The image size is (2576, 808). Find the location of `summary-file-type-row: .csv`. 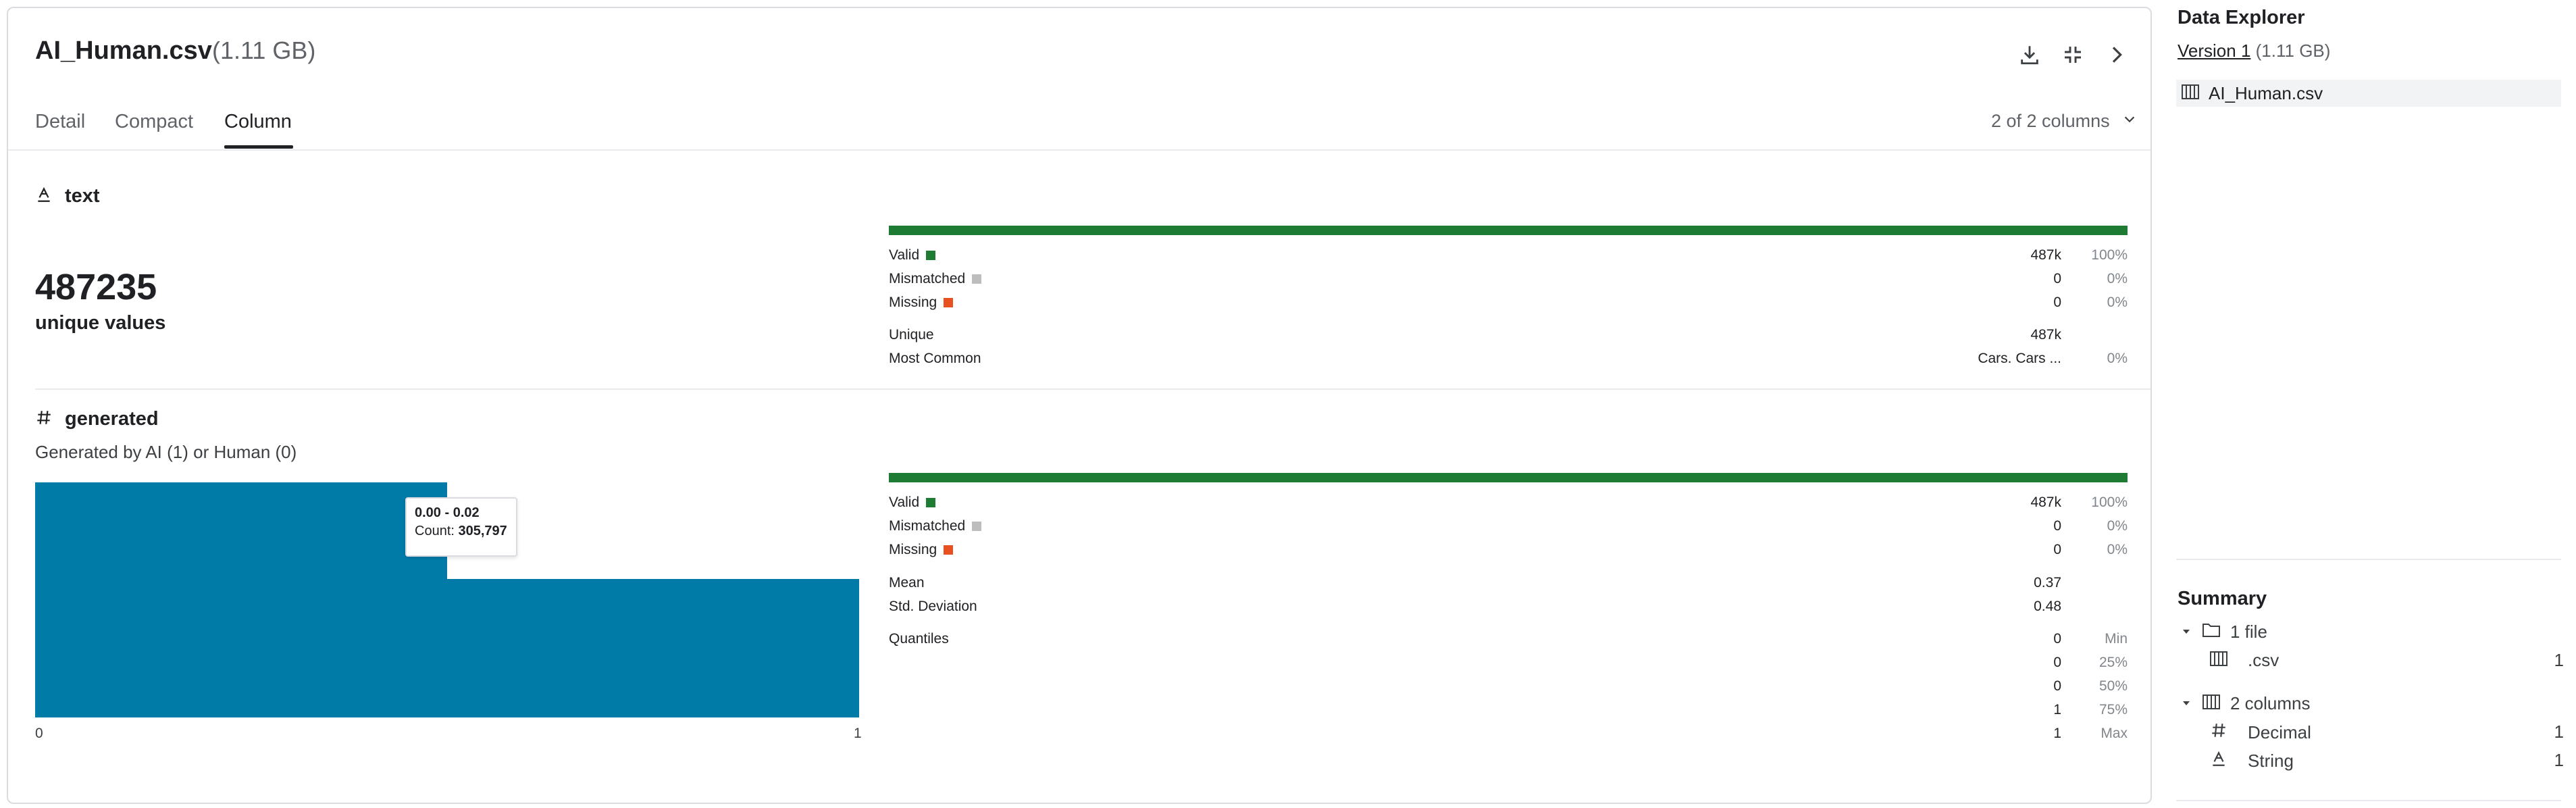

summary-file-type-row: .csv is located at coordinates (2244, 660).